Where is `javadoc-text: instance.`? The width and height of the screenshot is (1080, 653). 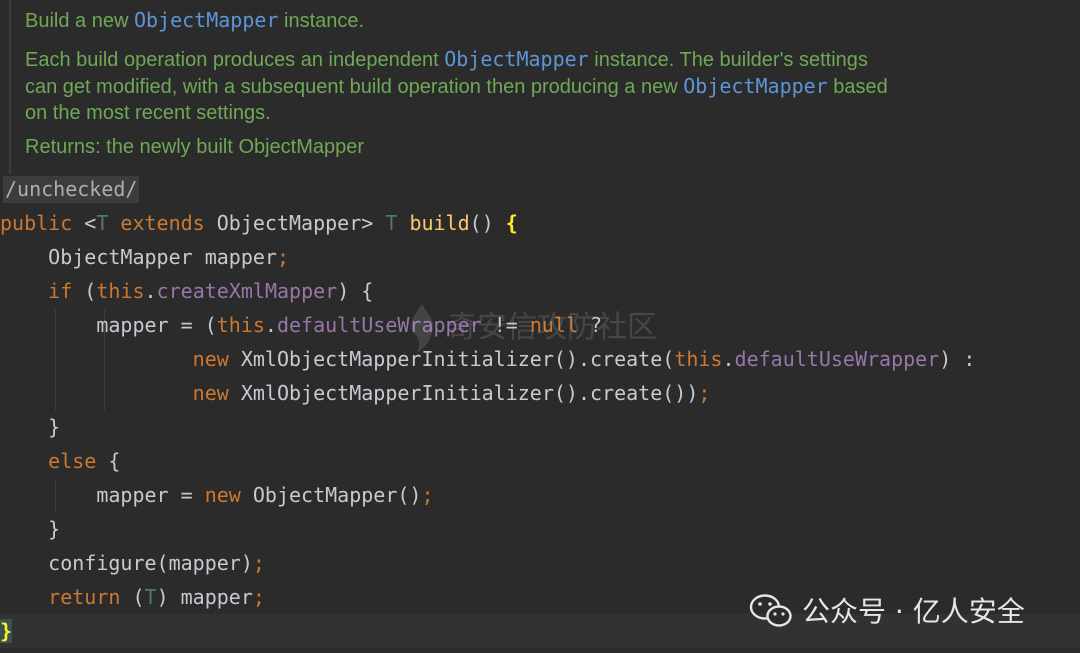 javadoc-text: instance. is located at coordinates (321, 21).